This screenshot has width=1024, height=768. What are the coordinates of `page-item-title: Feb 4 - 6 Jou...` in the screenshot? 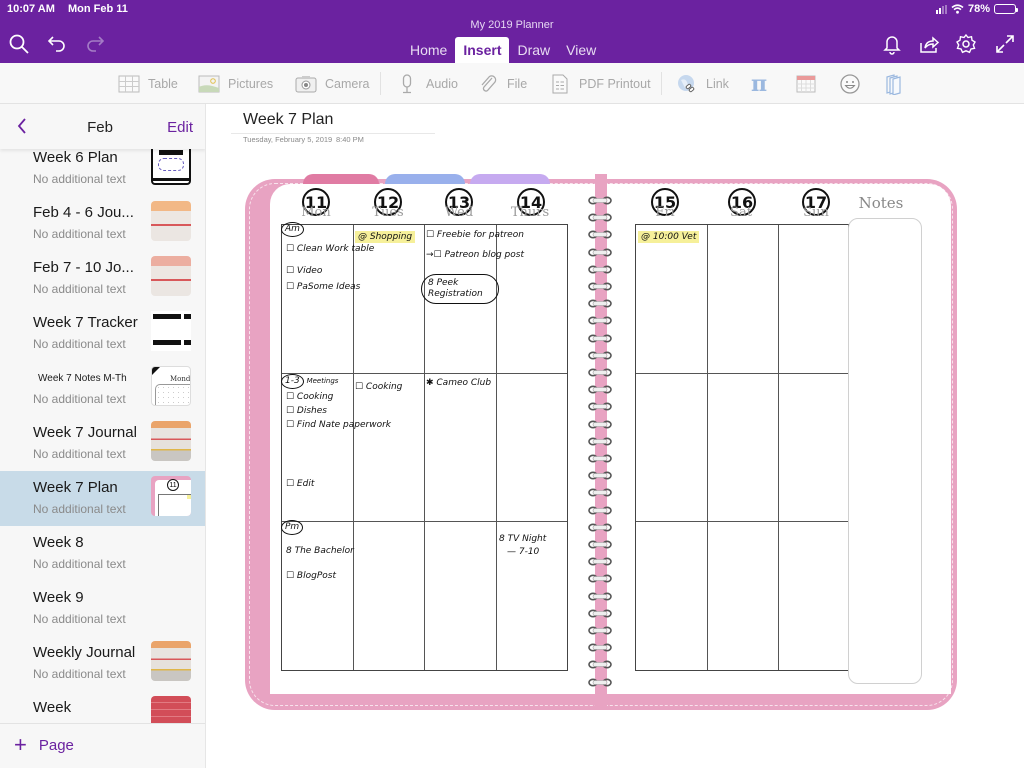 It's located at (83, 212).